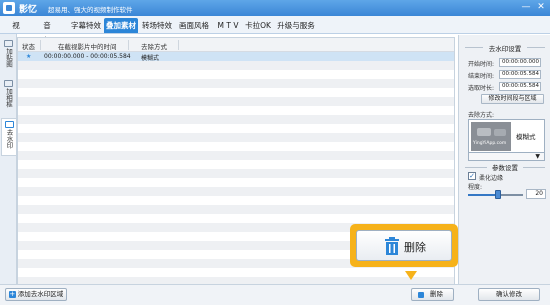  Describe the element at coordinates (481, 115) in the screenshot. I see `removal-method-label: 去除方式:` at that location.